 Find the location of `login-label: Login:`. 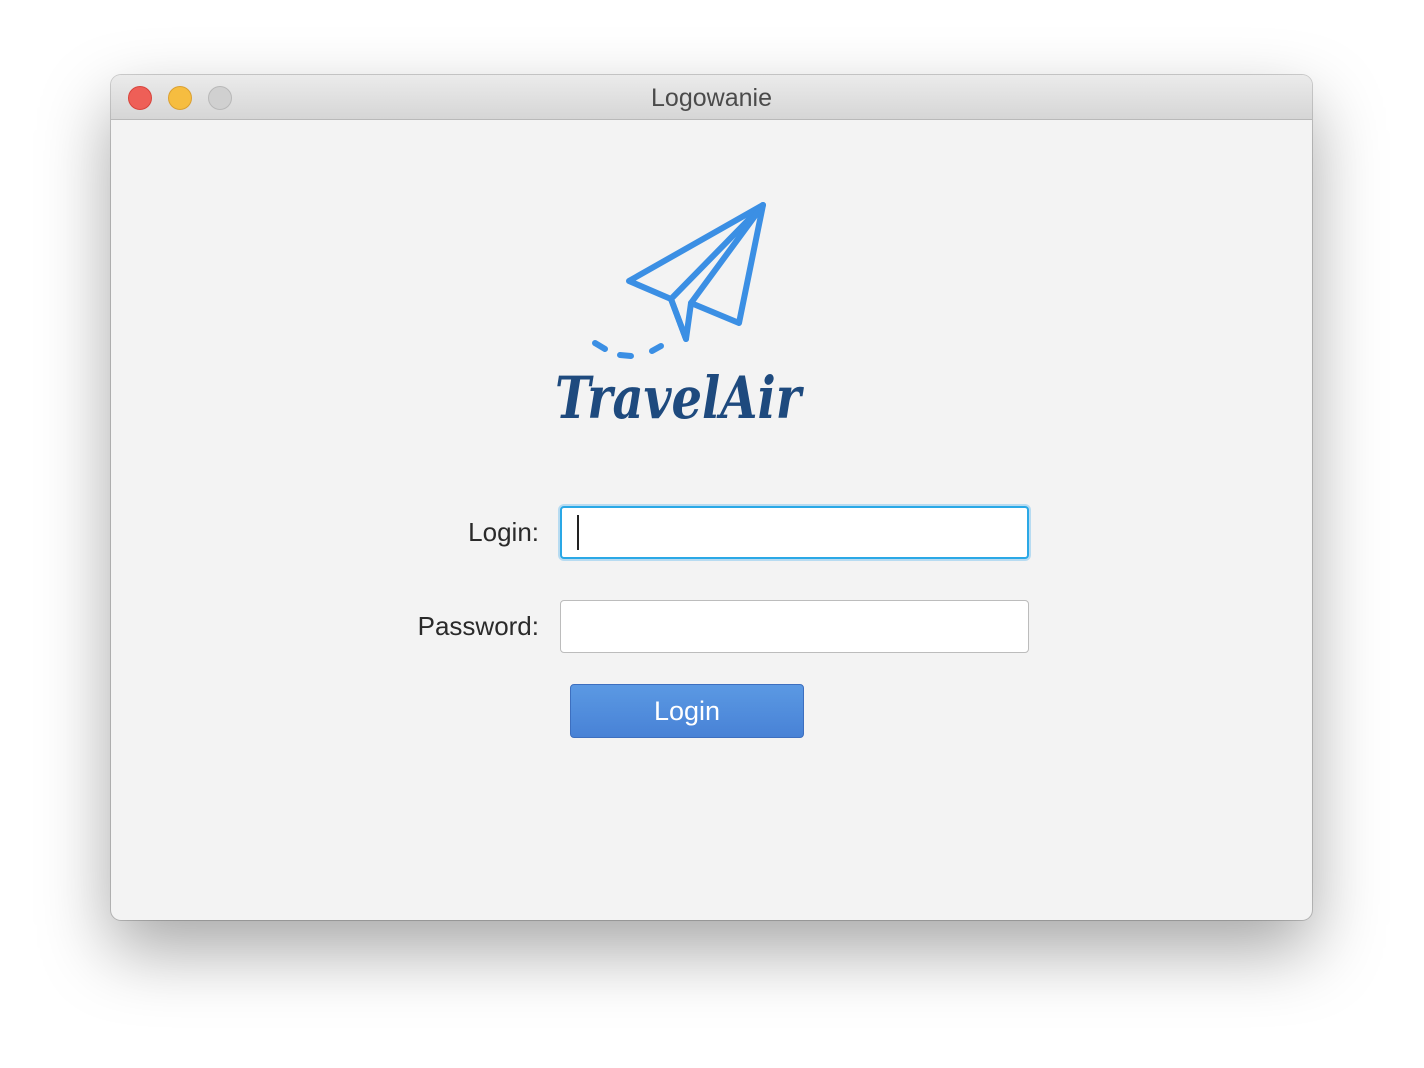

login-label: Login: is located at coordinates (503, 532).